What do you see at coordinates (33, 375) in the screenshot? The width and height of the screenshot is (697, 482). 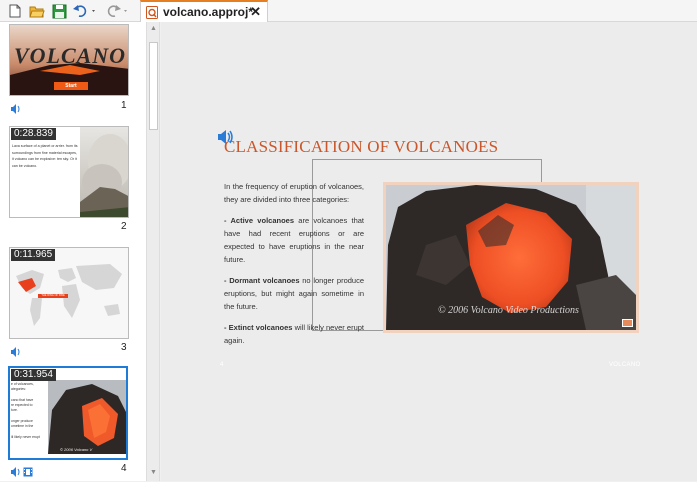 I see `slide-duration-4: 0:31.954` at bounding box center [33, 375].